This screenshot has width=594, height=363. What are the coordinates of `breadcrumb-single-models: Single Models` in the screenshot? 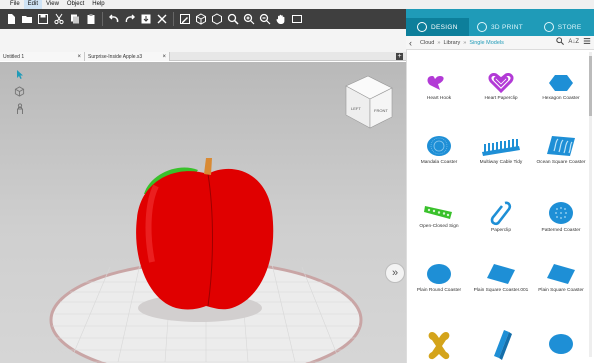 It's located at (486, 43).